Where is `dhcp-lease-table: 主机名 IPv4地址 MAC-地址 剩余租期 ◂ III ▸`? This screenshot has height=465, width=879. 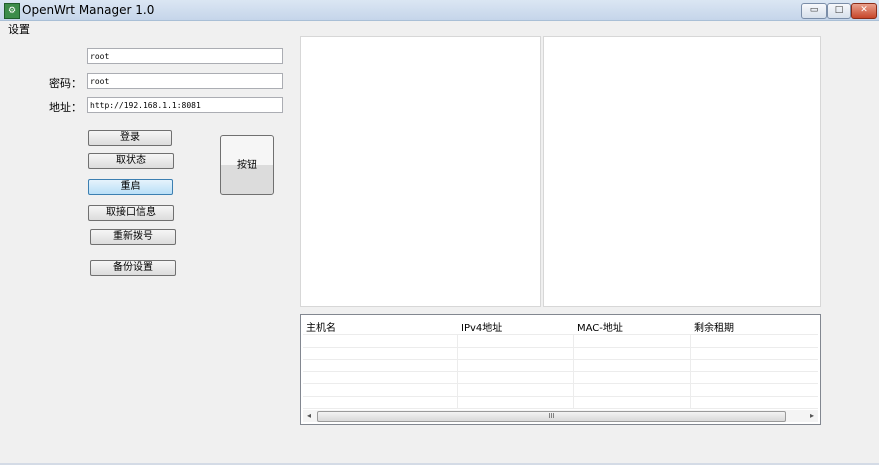
dhcp-lease-table: 主机名 IPv4地址 MAC-地址 剩余租期 ◂ III ▸ is located at coordinates (560, 369).